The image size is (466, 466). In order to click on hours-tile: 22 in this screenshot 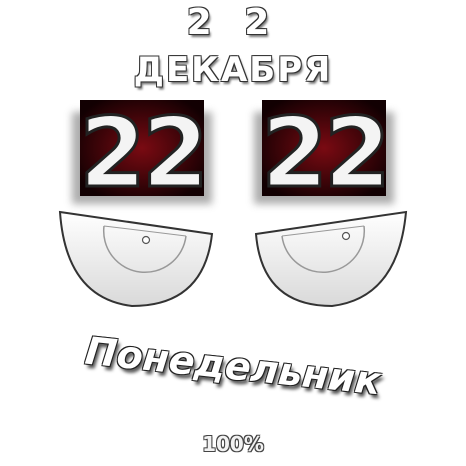, I will do `click(142, 153)`.